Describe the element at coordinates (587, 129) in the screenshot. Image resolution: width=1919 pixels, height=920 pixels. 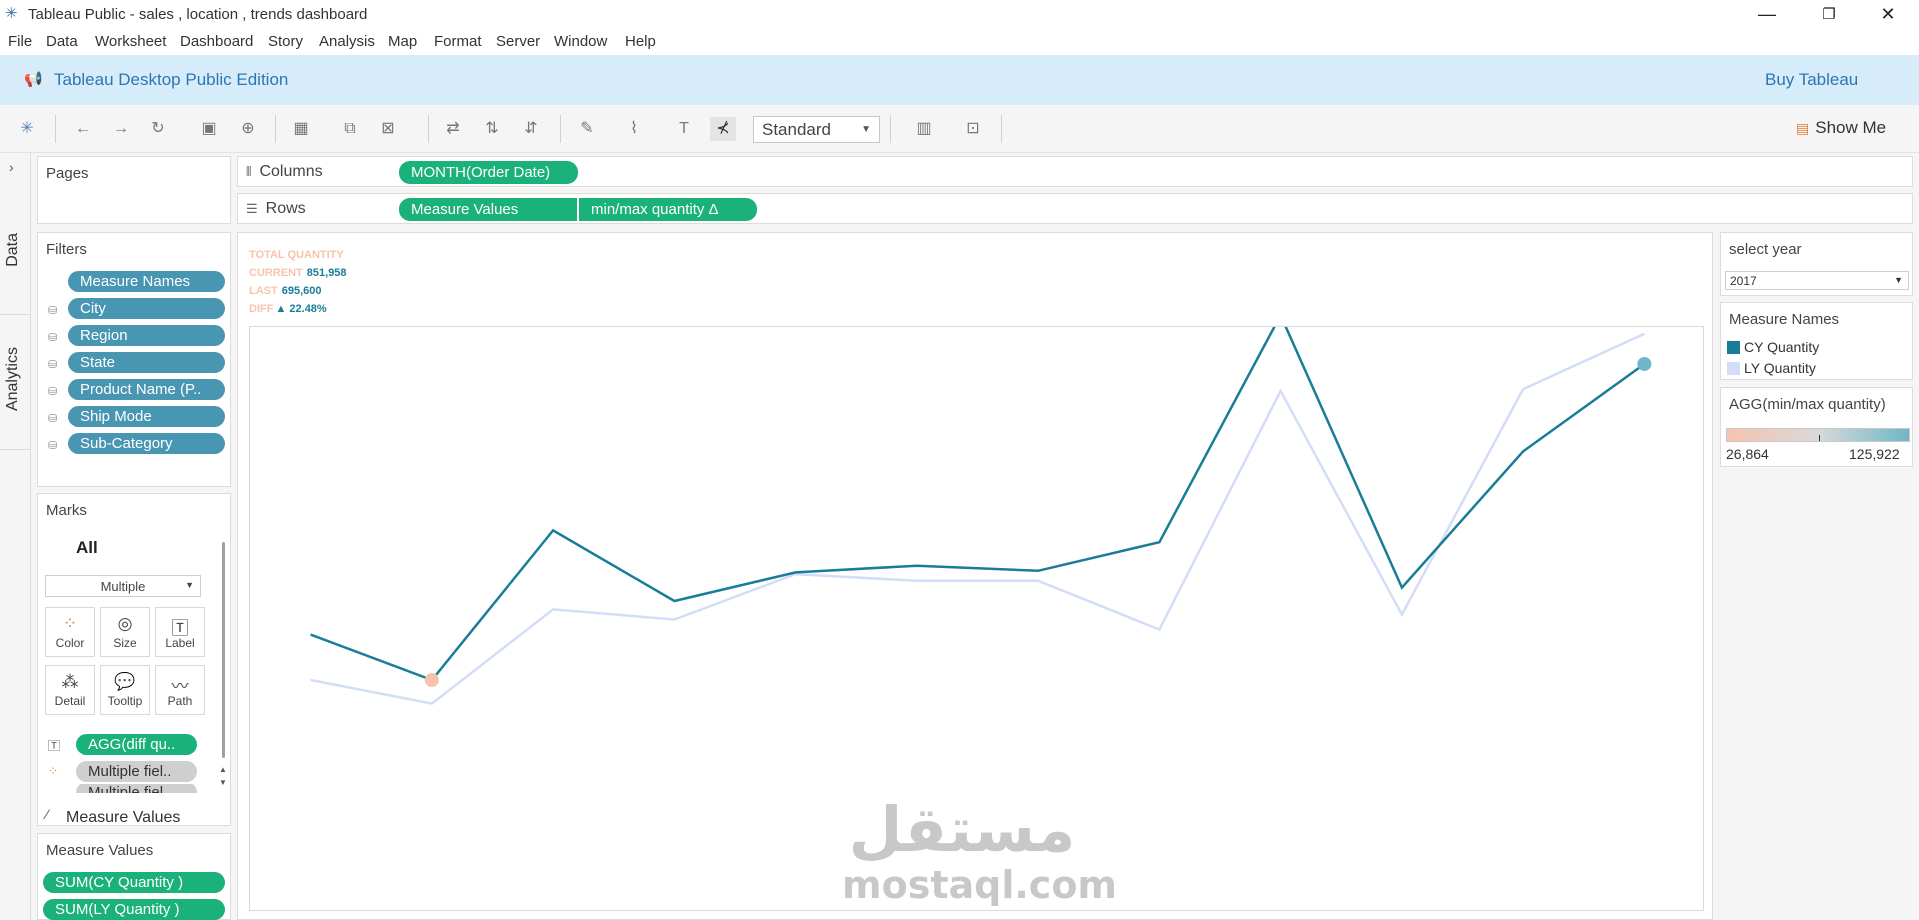
I see `highlight-icon: ✎` at that location.